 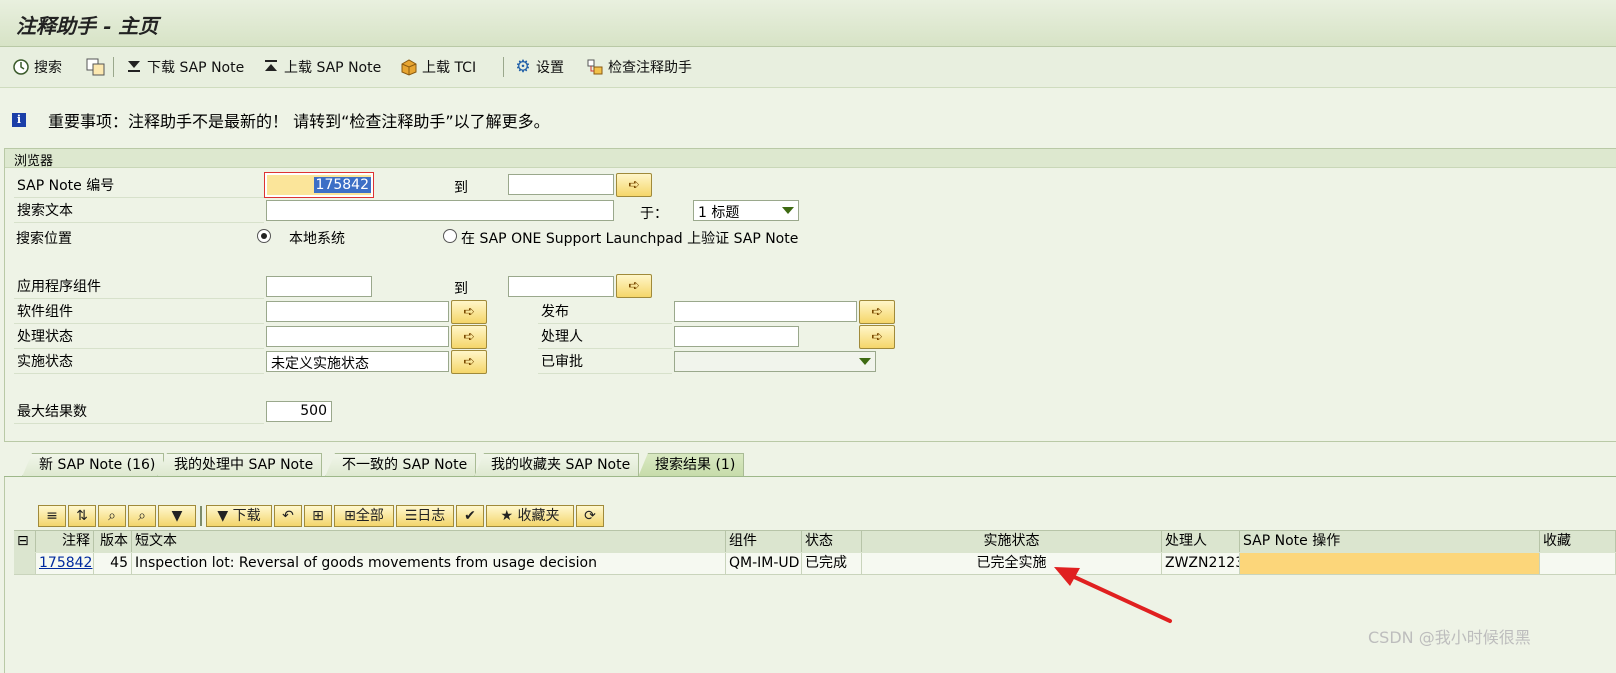 I want to click on info-message: i 重要事项：注释助手不是最新的！ 请转到“检查注释助手”以了解更多。, so click(x=281, y=120).